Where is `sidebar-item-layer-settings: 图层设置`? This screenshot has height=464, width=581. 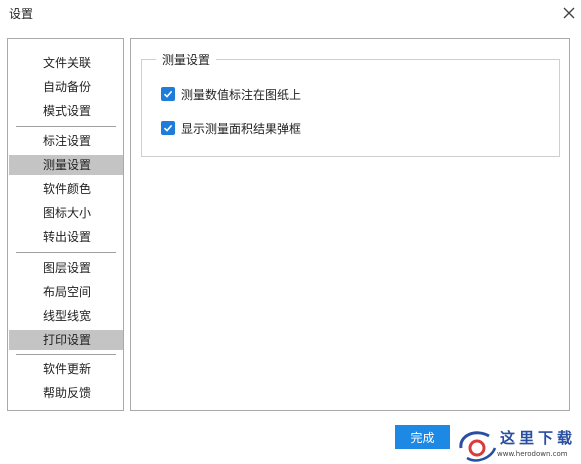 sidebar-item-layer-settings: 图层设置 is located at coordinates (66, 268).